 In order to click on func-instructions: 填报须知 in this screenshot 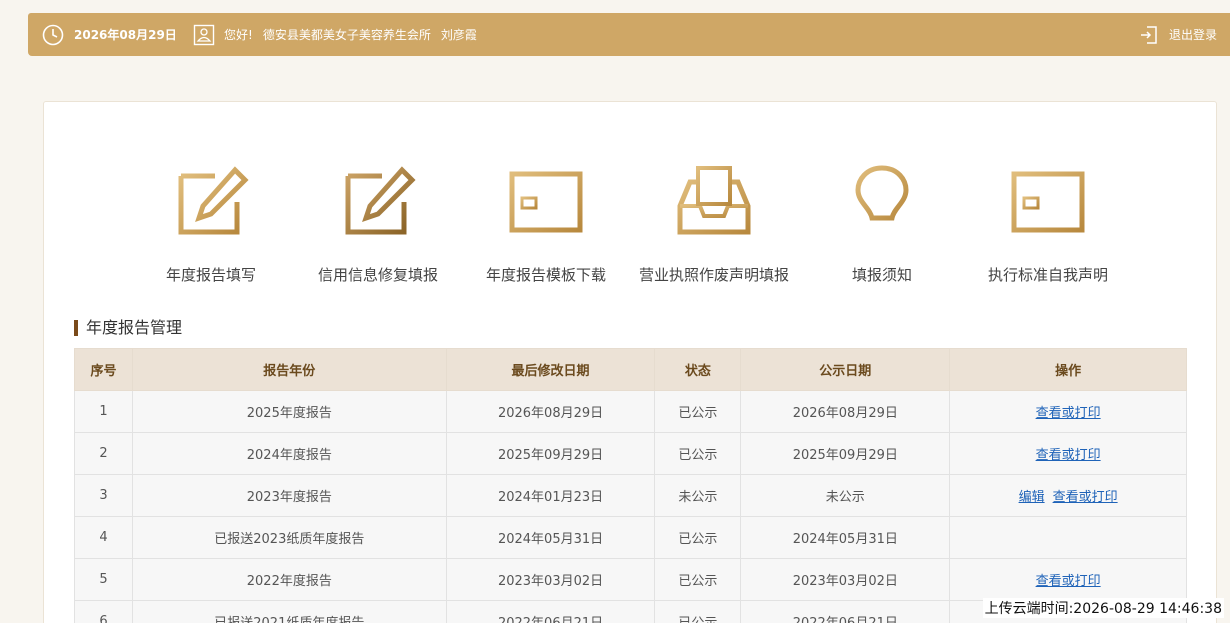, I will do `click(882, 223)`.